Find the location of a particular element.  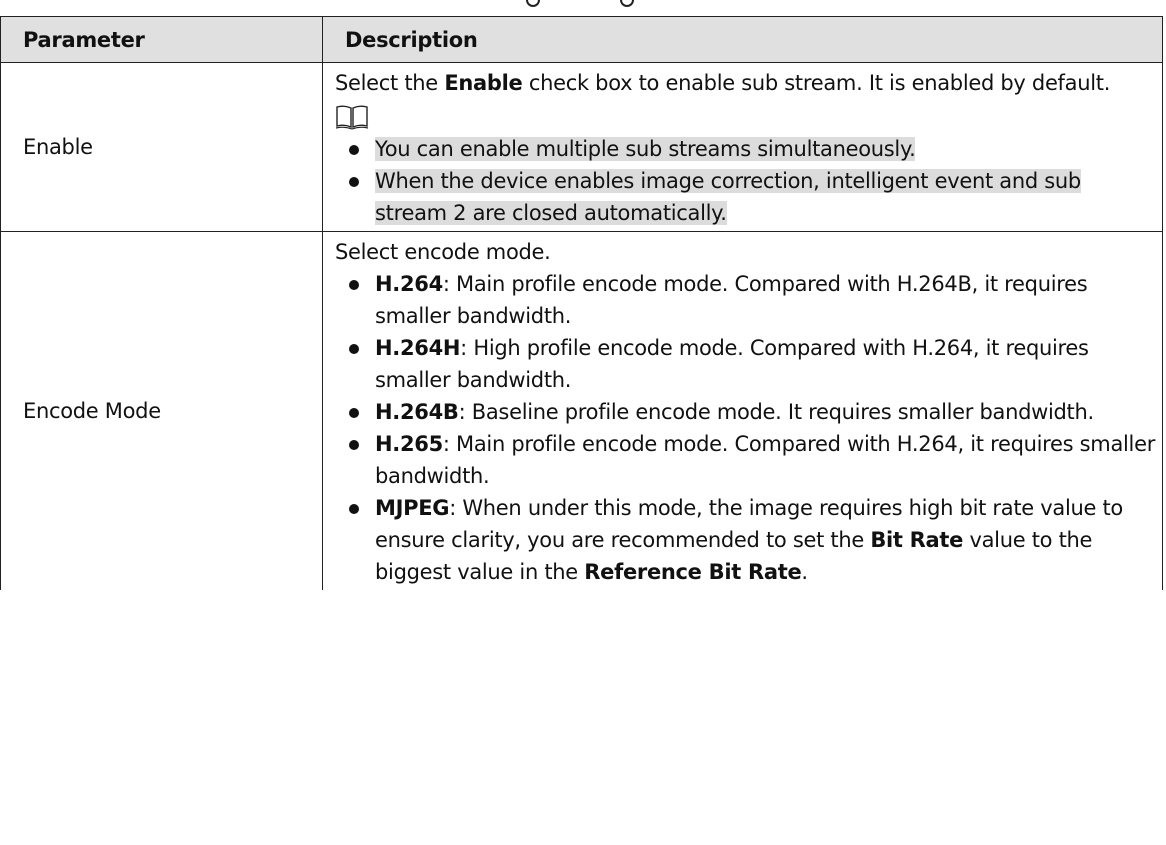

bullet-term: H.264H is located at coordinates (418, 348).